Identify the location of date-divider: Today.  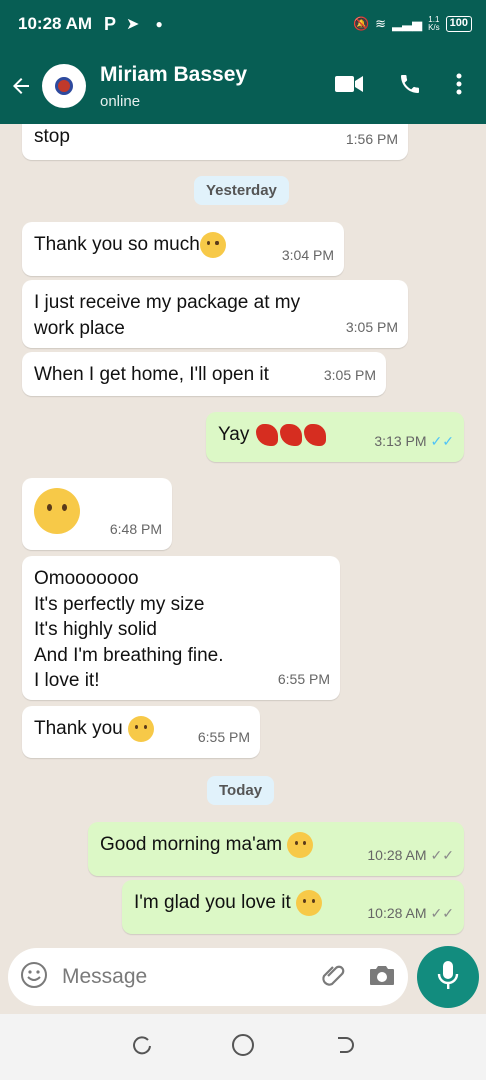
(241, 790).